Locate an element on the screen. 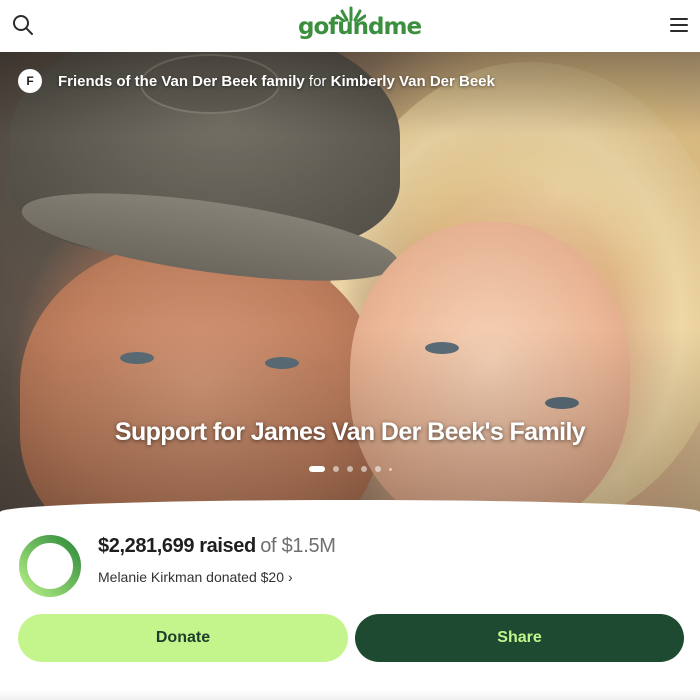 Image resolution: width=700 pixels, height=700 pixels. organizer-name: Friends of the Van Der Beek family is located at coordinates (181, 81).